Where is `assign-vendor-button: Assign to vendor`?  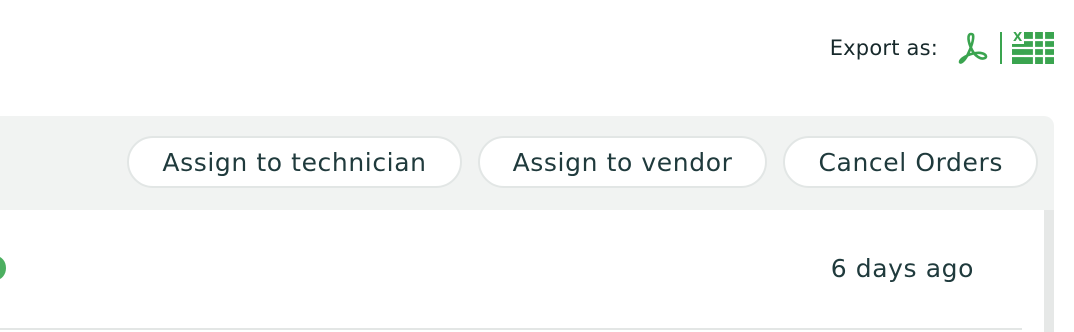 assign-vendor-button: Assign to vendor is located at coordinates (622, 162).